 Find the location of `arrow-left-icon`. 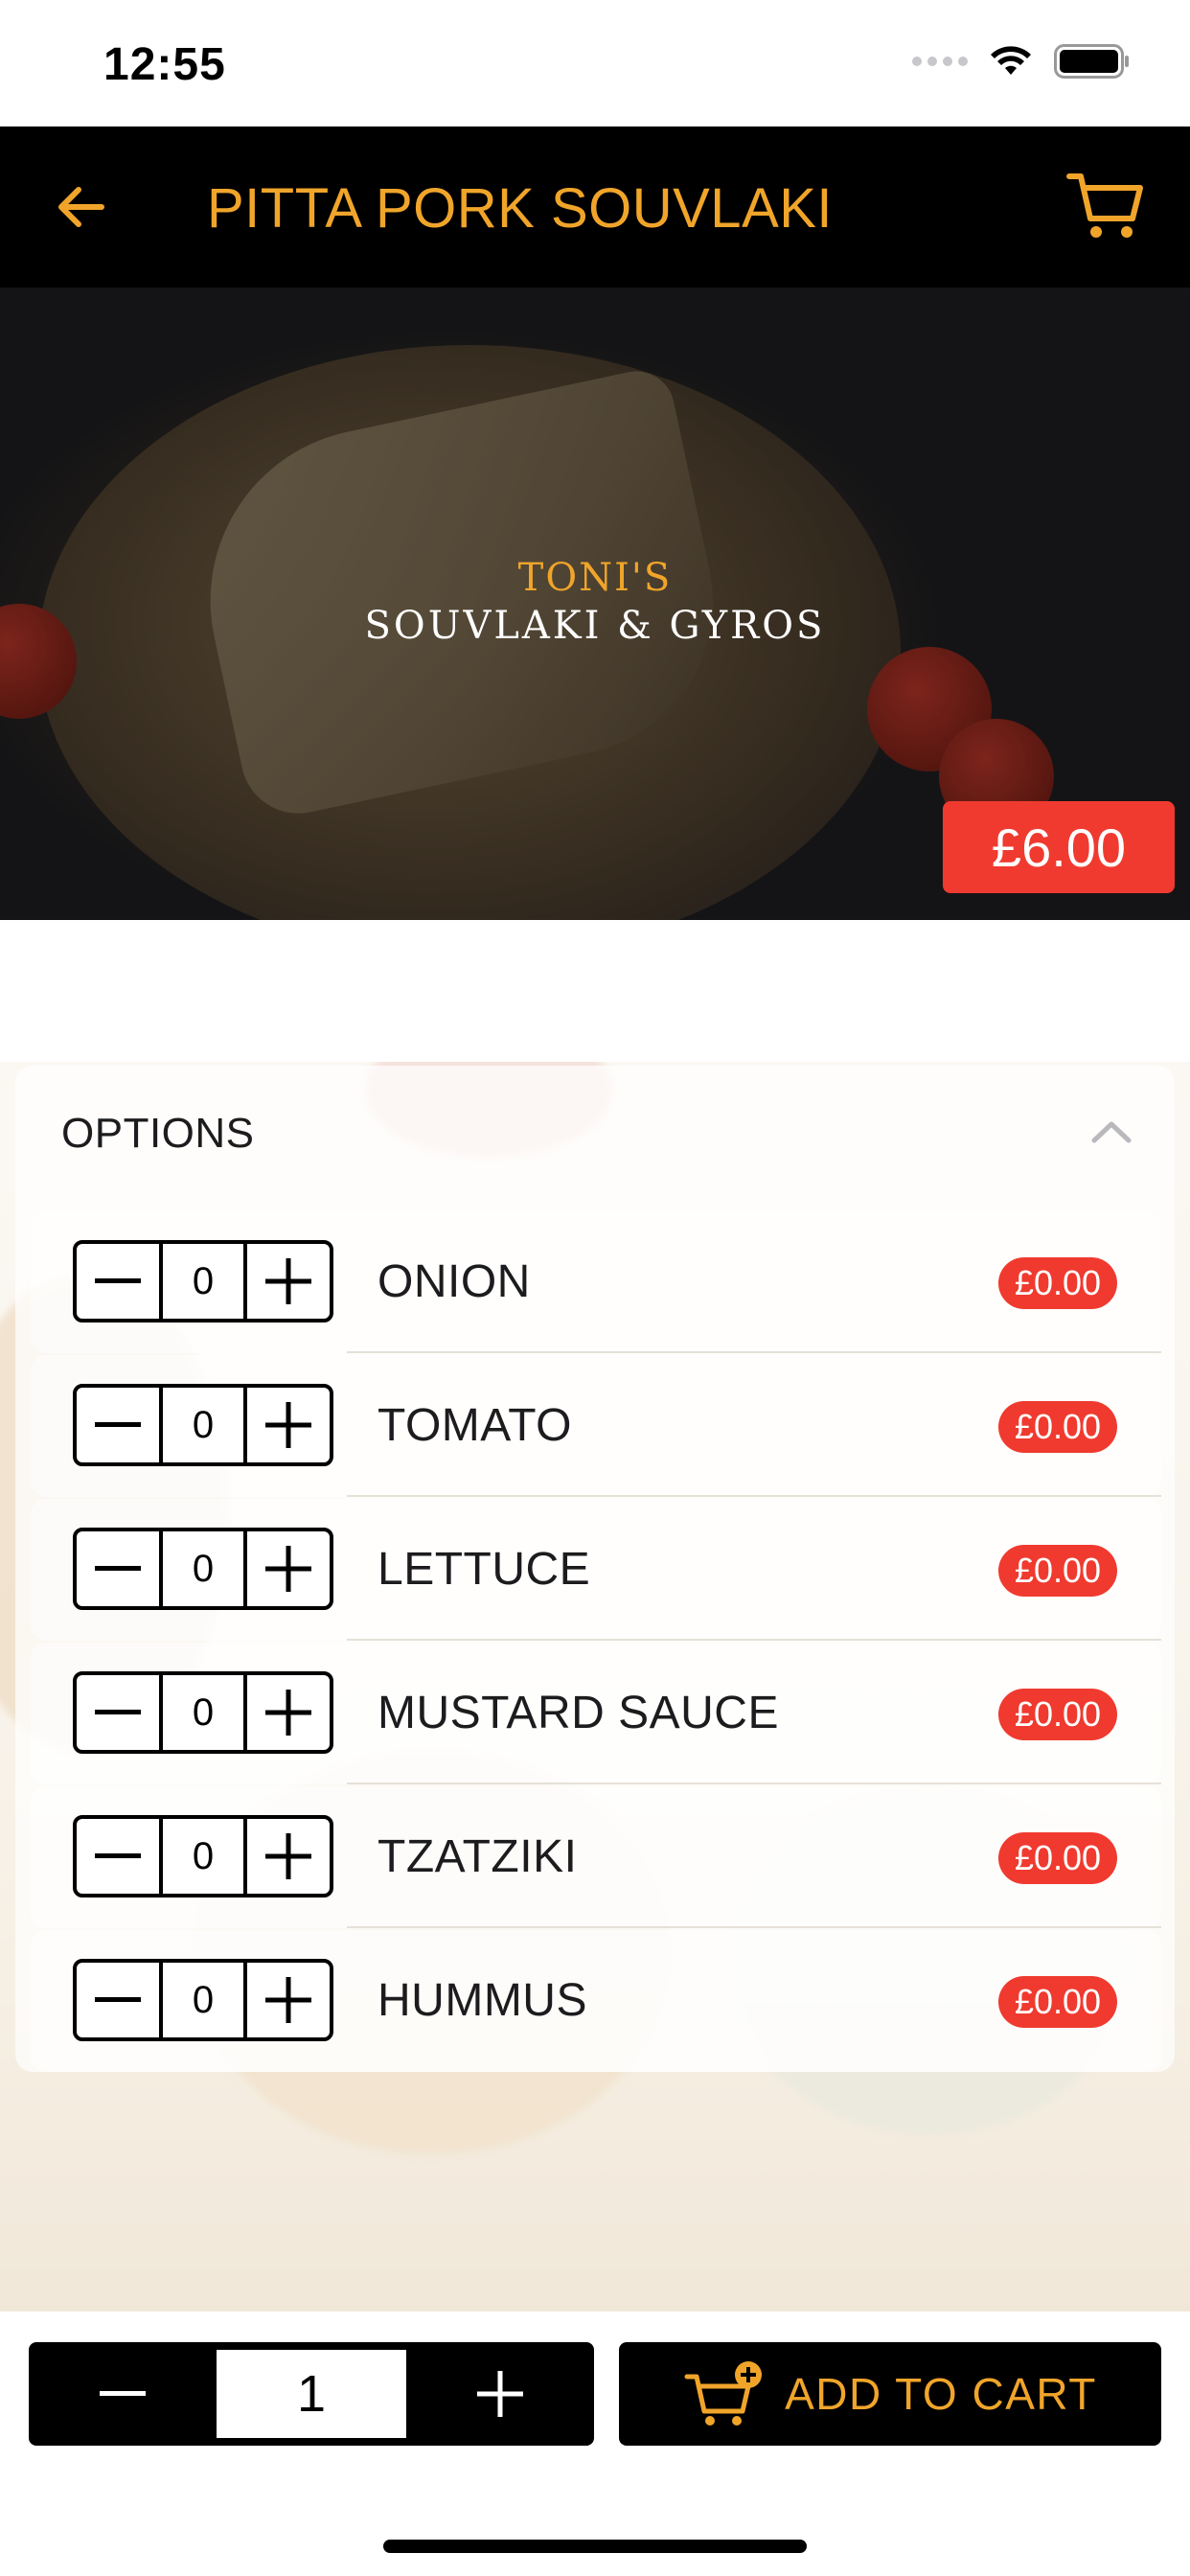

arrow-left-icon is located at coordinates (81, 207).